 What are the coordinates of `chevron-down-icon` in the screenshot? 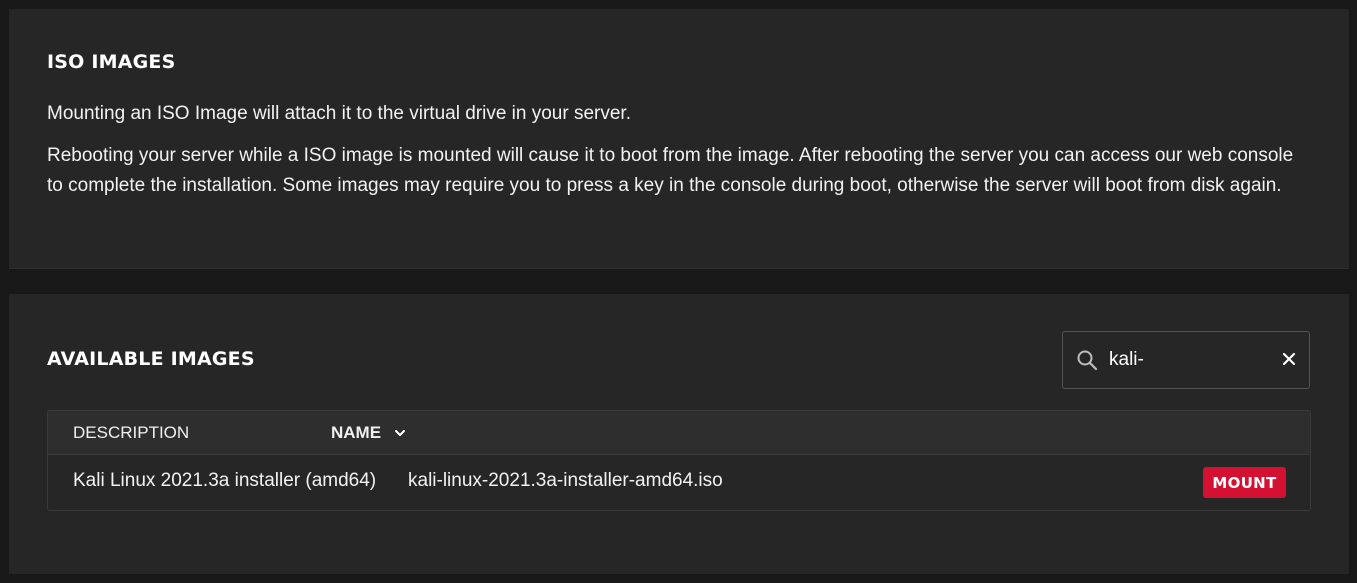 It's located at (400, 433).